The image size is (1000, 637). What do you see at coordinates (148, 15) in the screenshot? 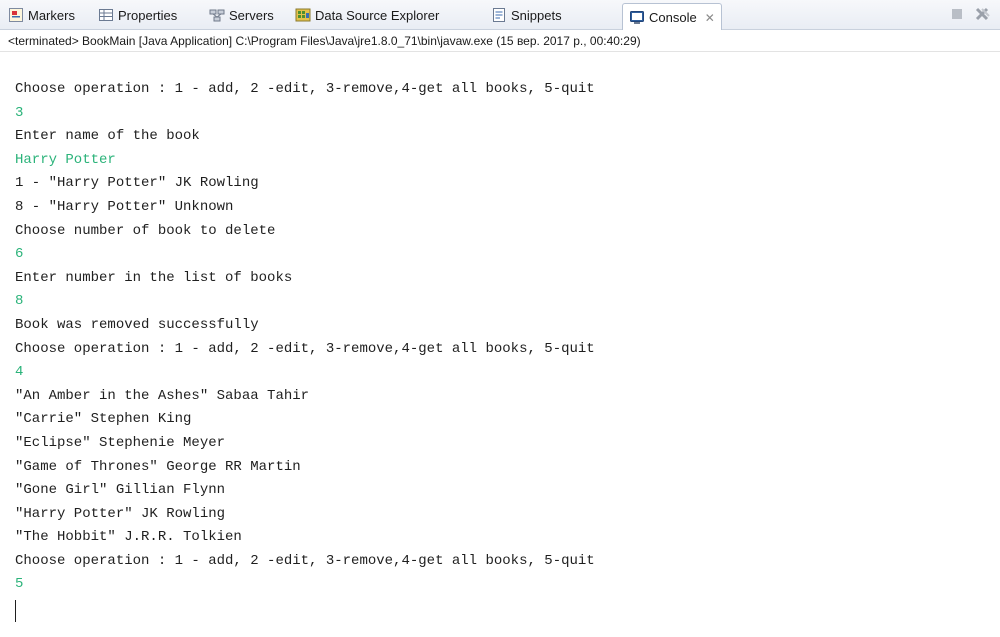
I see `tab-label: Properties` at bounding box center [148, 15].